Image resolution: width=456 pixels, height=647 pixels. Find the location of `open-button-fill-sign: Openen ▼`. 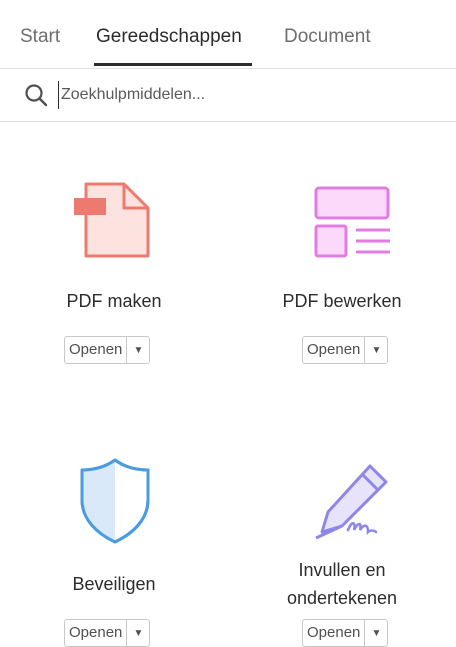

open-button-fill-sign: Openen ▼ is located at coordinates (345, 633).